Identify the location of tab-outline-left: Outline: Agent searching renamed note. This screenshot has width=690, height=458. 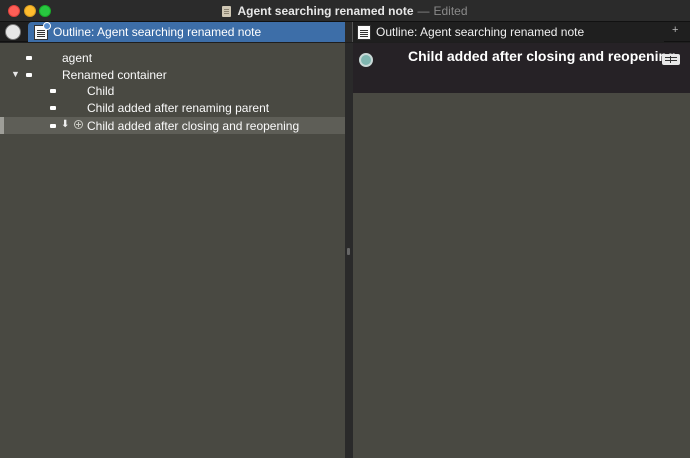
(188, 31).